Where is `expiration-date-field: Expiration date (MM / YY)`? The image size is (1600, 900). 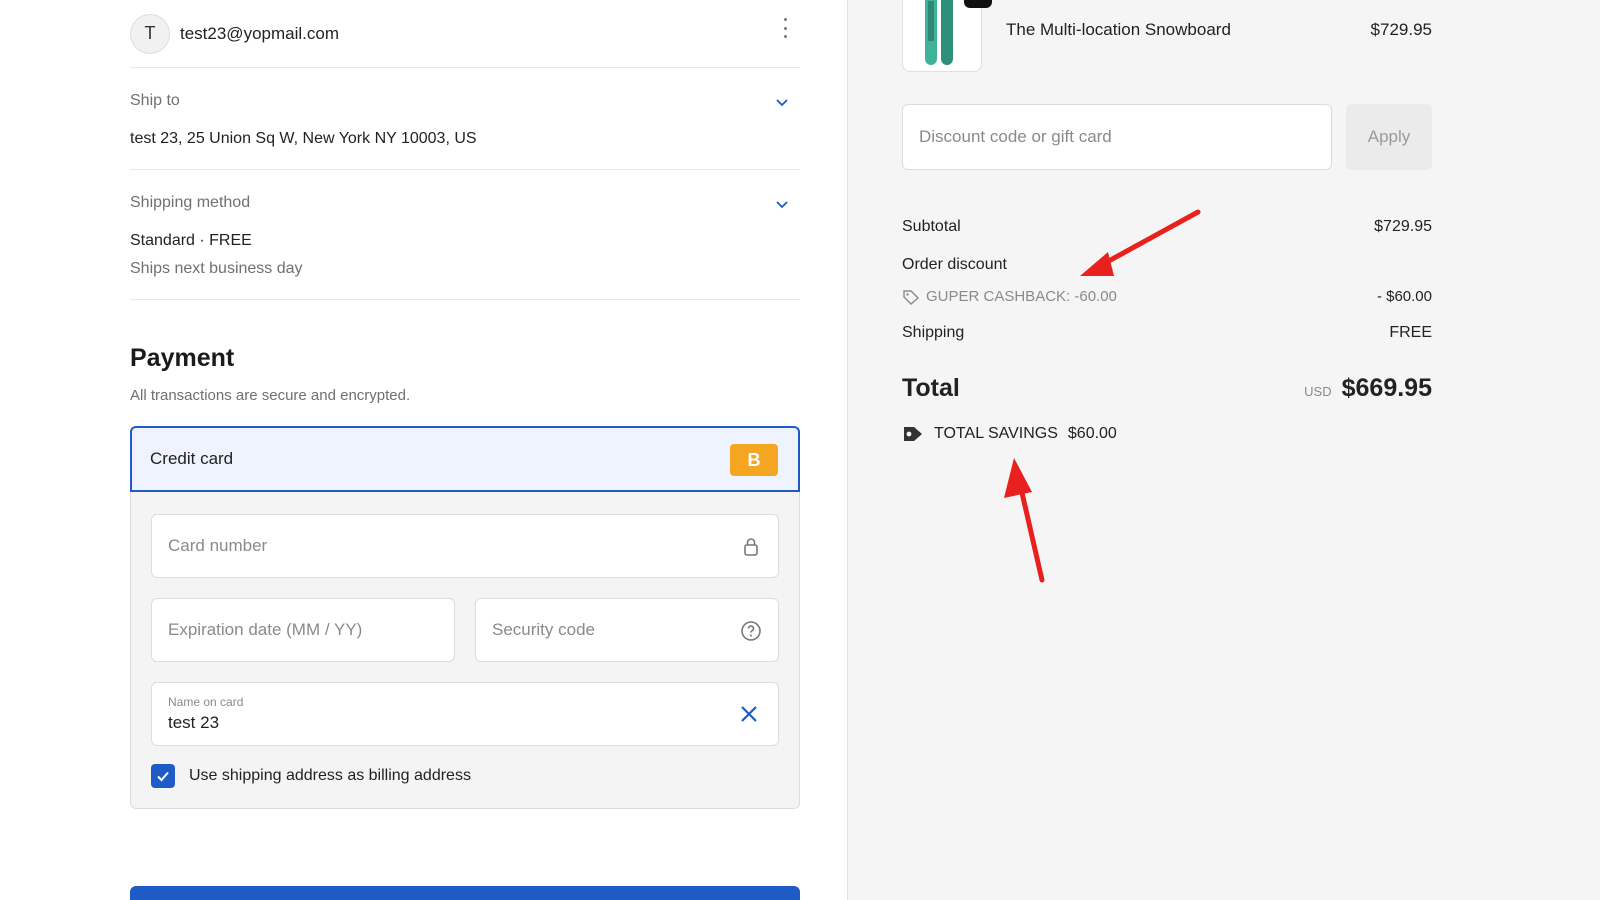 expiration-date-field: Expiration date (MM / YY) is located at coordinates (303, 630).